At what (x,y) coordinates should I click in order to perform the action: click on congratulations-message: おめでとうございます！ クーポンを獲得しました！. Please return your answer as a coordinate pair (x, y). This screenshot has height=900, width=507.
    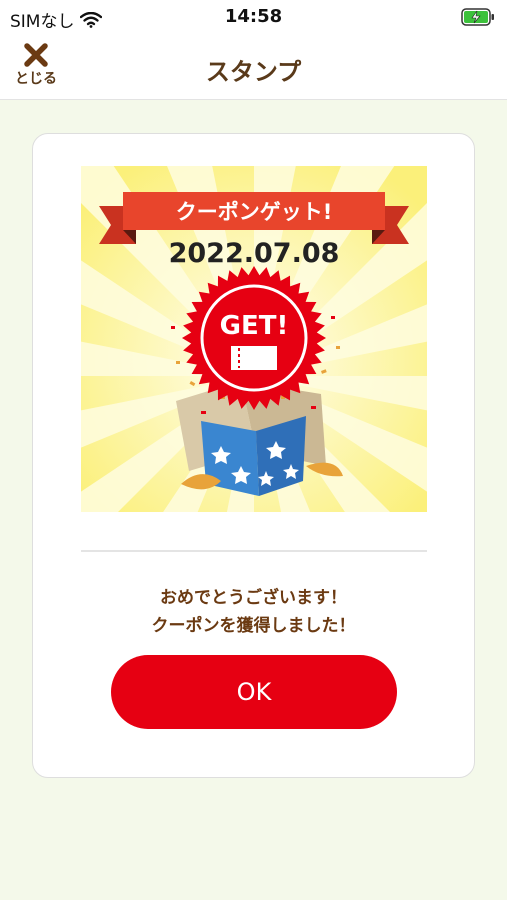
    Looking at the image, I should click on (253, 612).